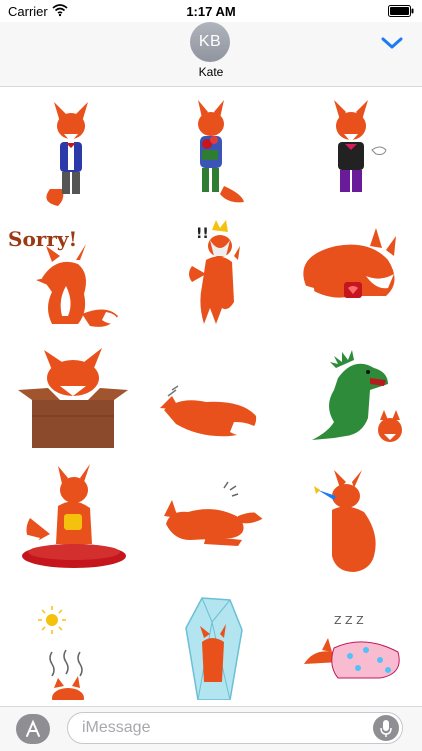 Image resolution: width=422 pixels, height=751 pixels. What do you see at coordinates (33, 729) in the screenshot?
I see `app-store-icon` at bounding box center [33, 729].